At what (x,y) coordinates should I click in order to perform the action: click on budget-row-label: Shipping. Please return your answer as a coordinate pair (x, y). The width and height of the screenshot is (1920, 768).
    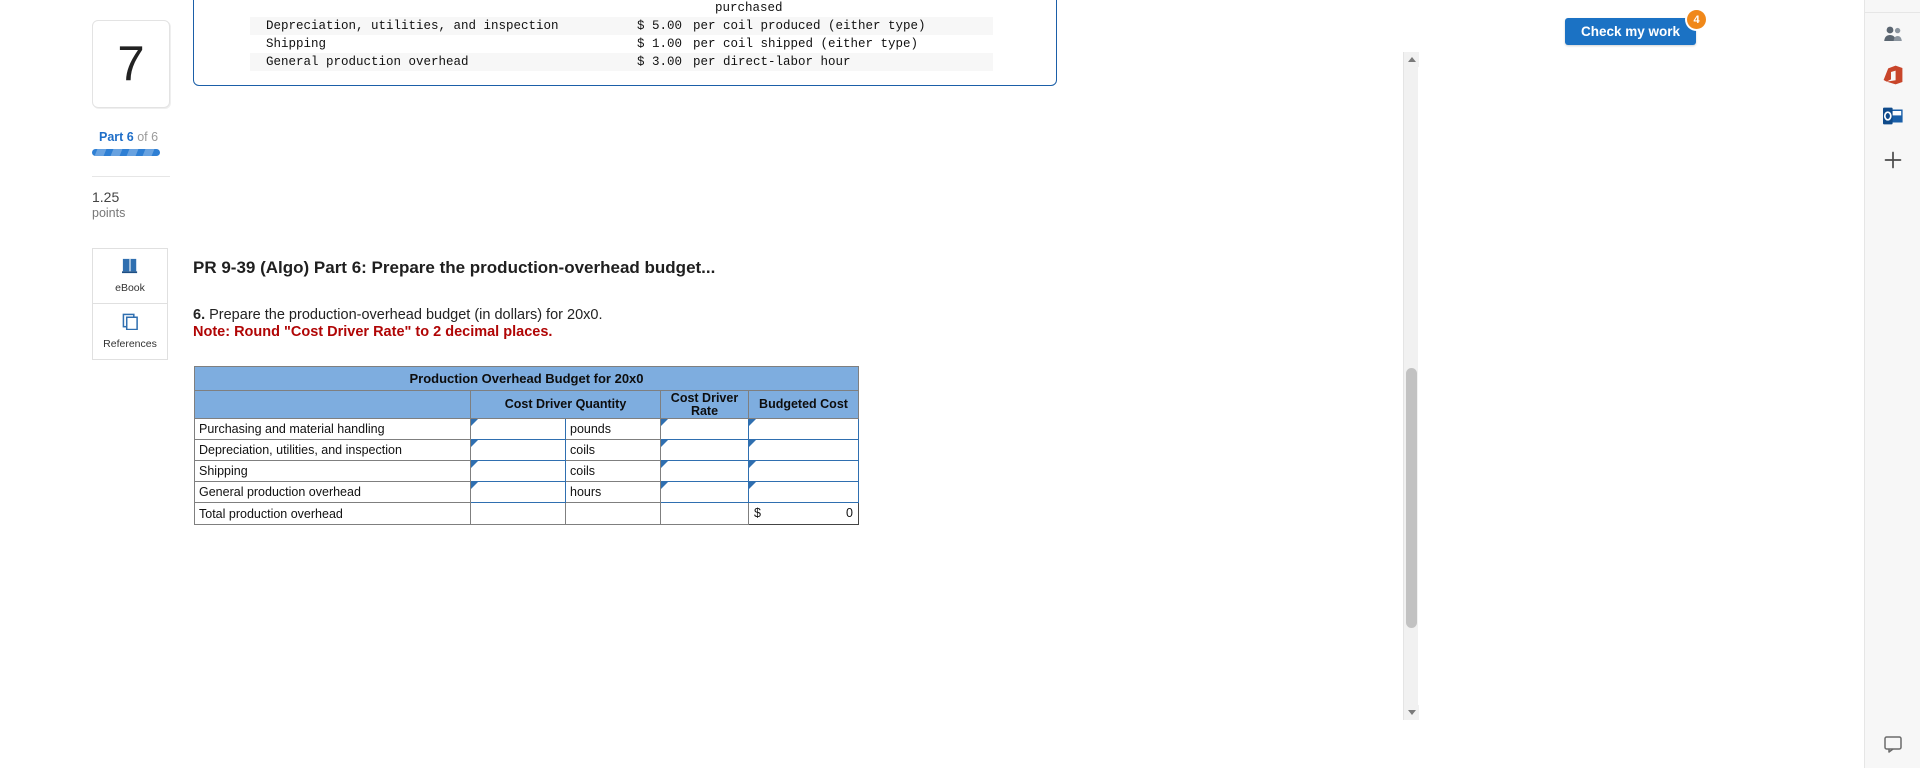
    Looking at the image, I should click on (332, 471).